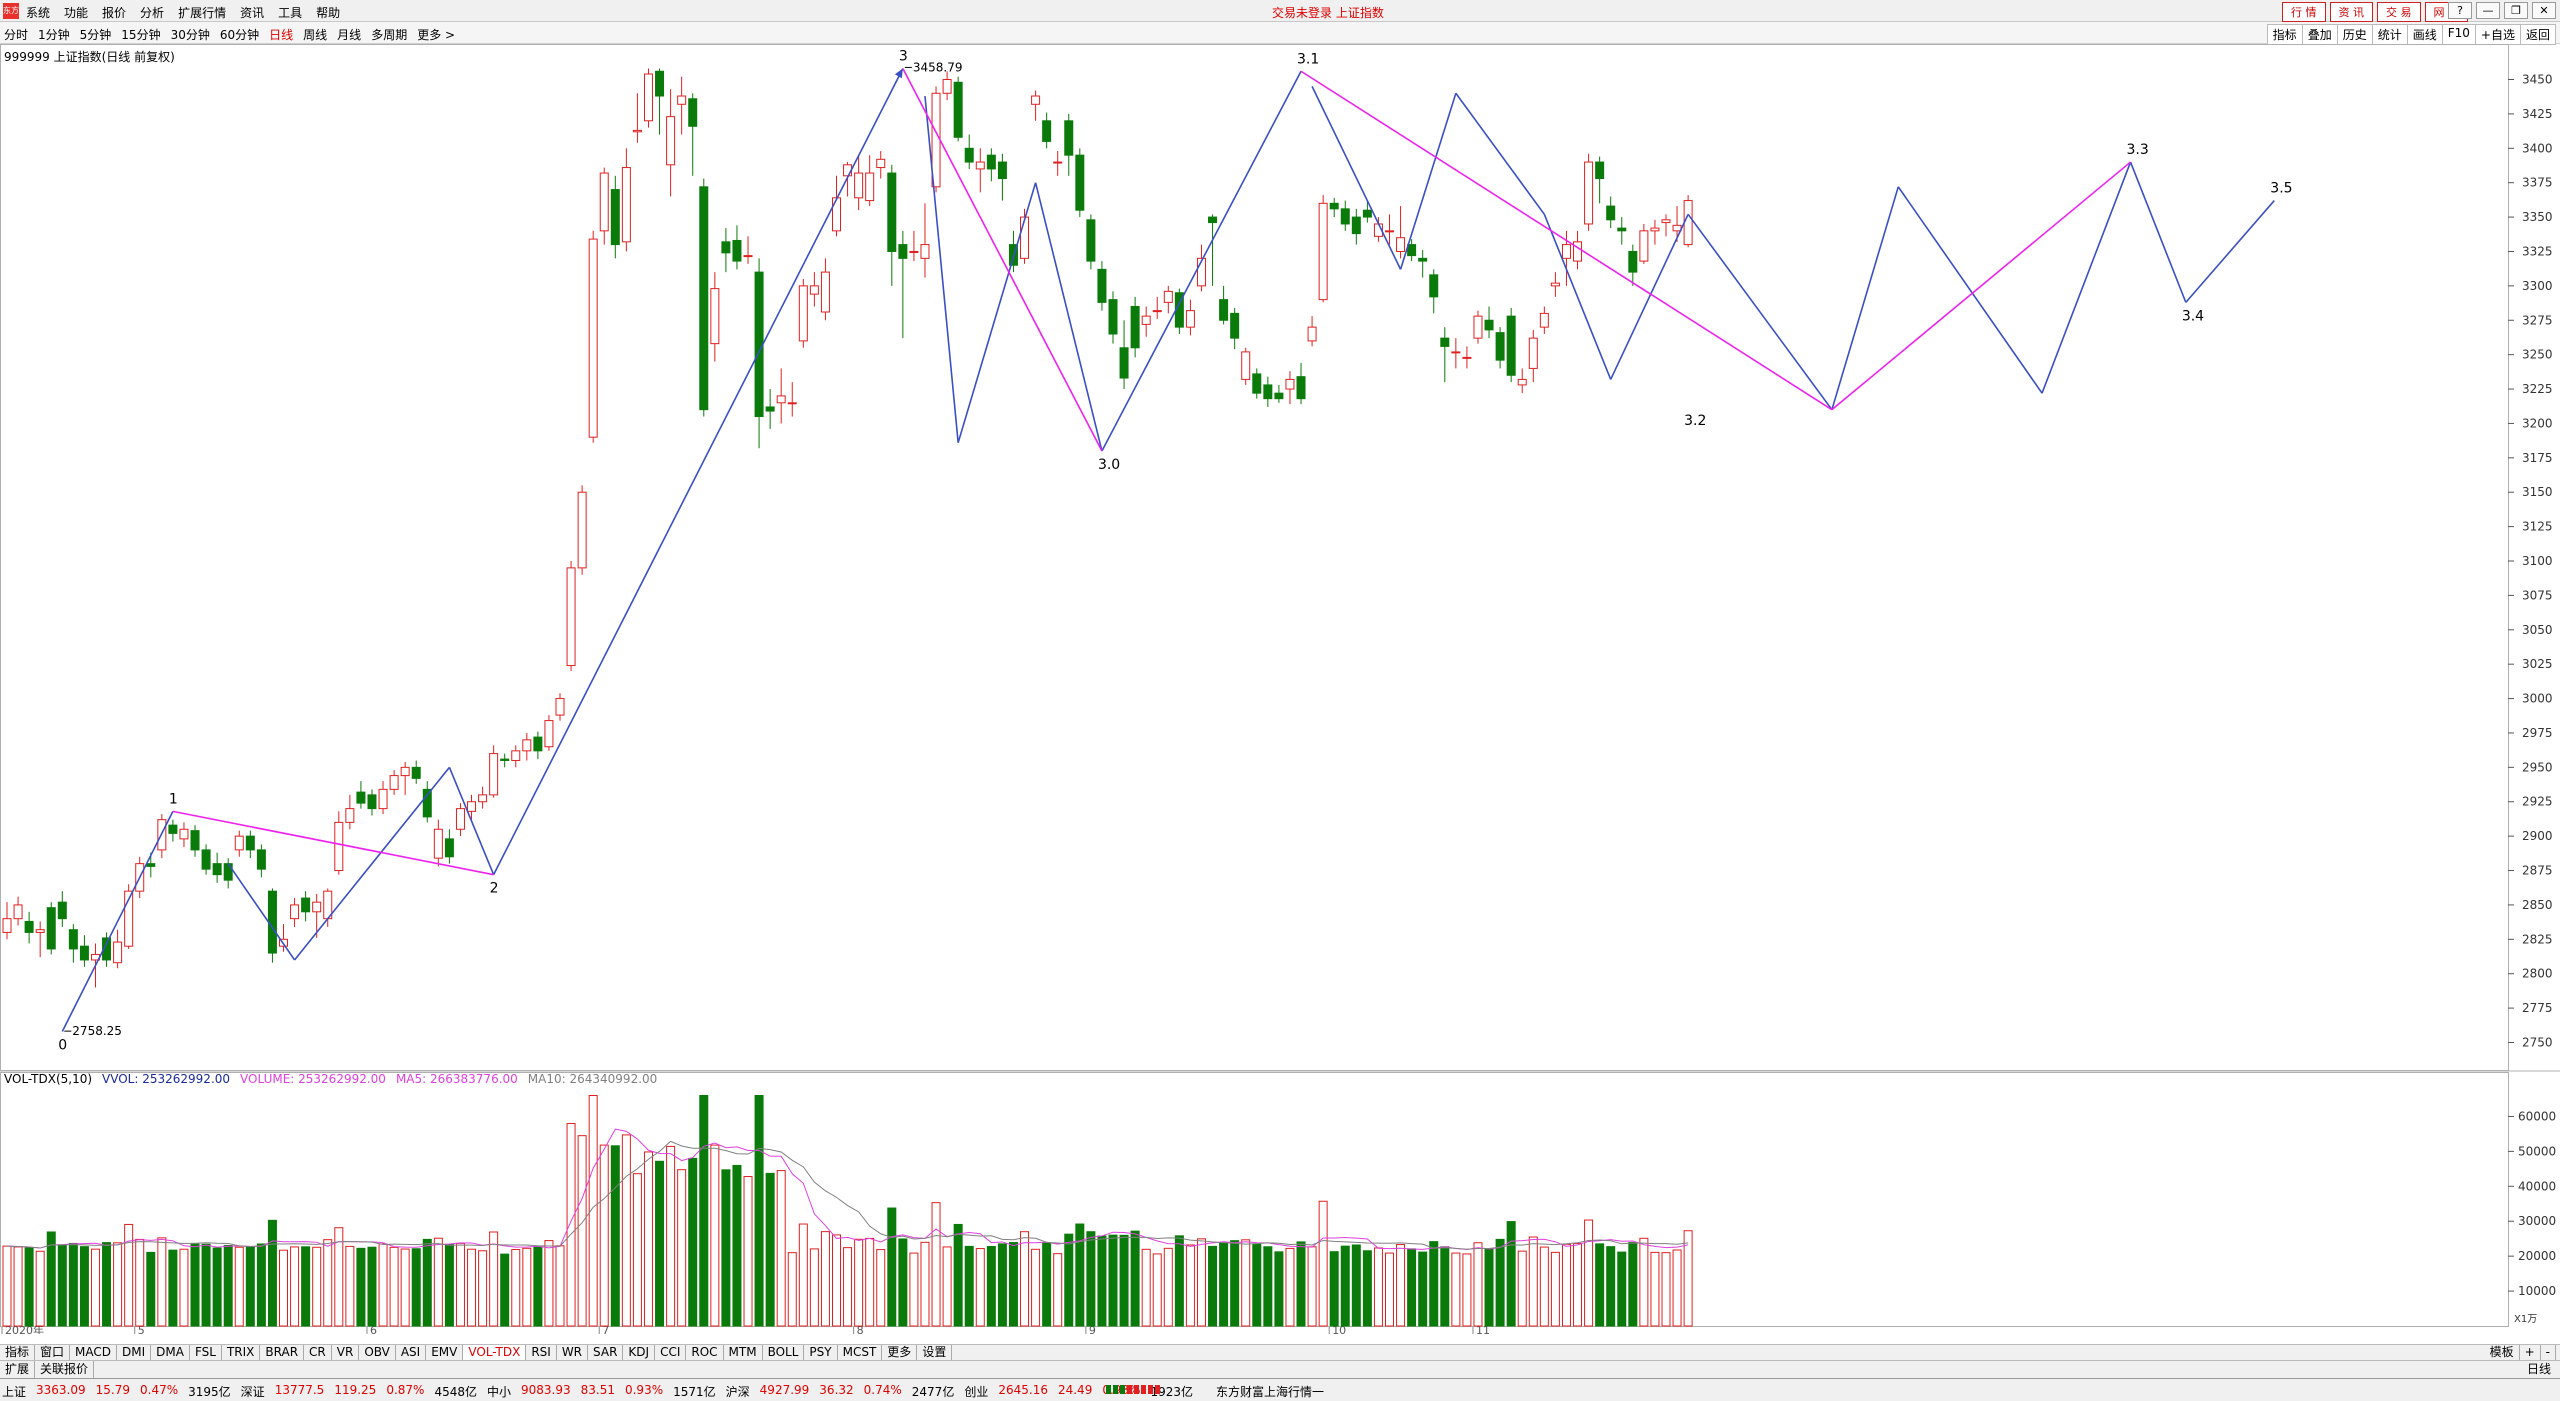 The width and height of the screenshot is (2560, 1401). Describe the element at coordinates (705, 1352) in the screenshot. I see `indicator-tab: ROC` at that location.